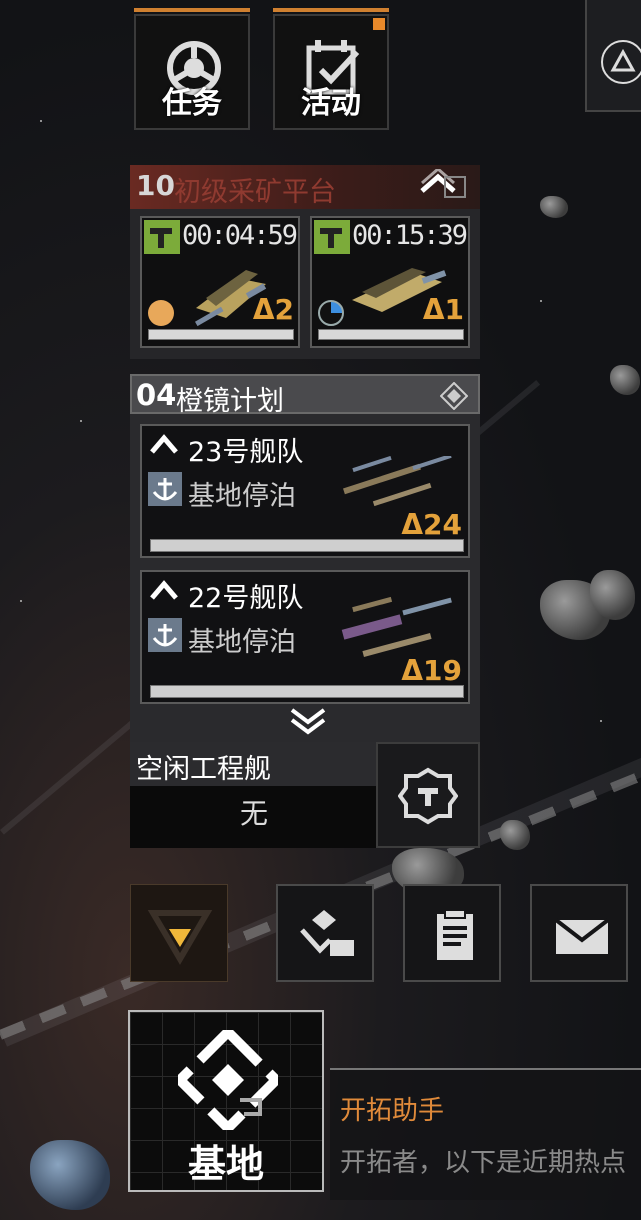 The height and width of the screenshot is (1220, 641). Describe the element at coordinates (180, 937) in the screenshot. I see `triangle-down-icon` at that location.